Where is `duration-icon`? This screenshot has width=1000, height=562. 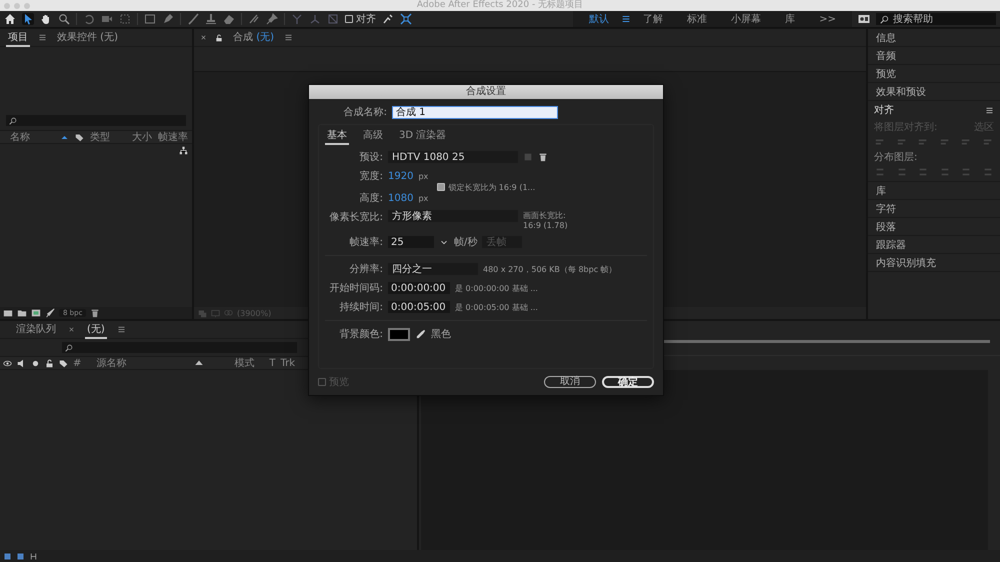
duration-icon is located at coordinates (33, 556).